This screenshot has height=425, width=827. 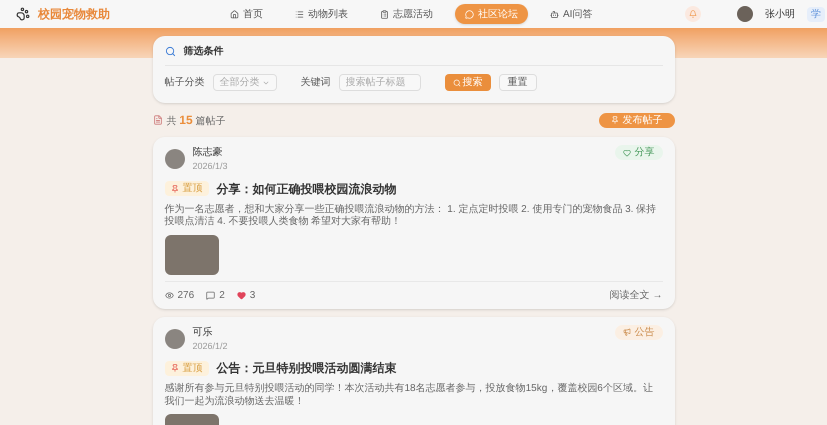 I want to click on user-name: 张小明, so click(x=780, y=15).